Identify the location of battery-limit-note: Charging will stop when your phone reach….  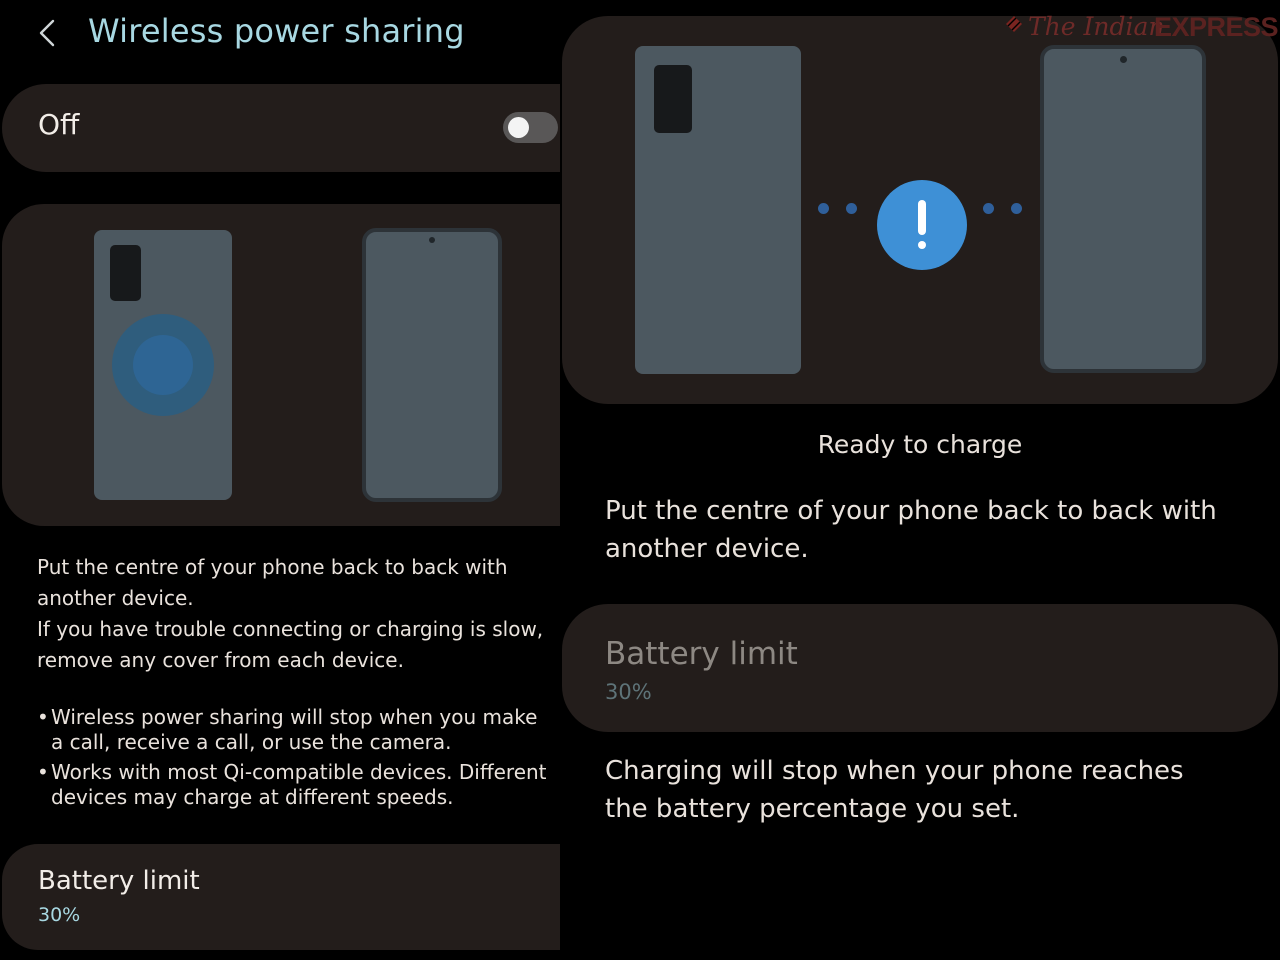
(894, 790).